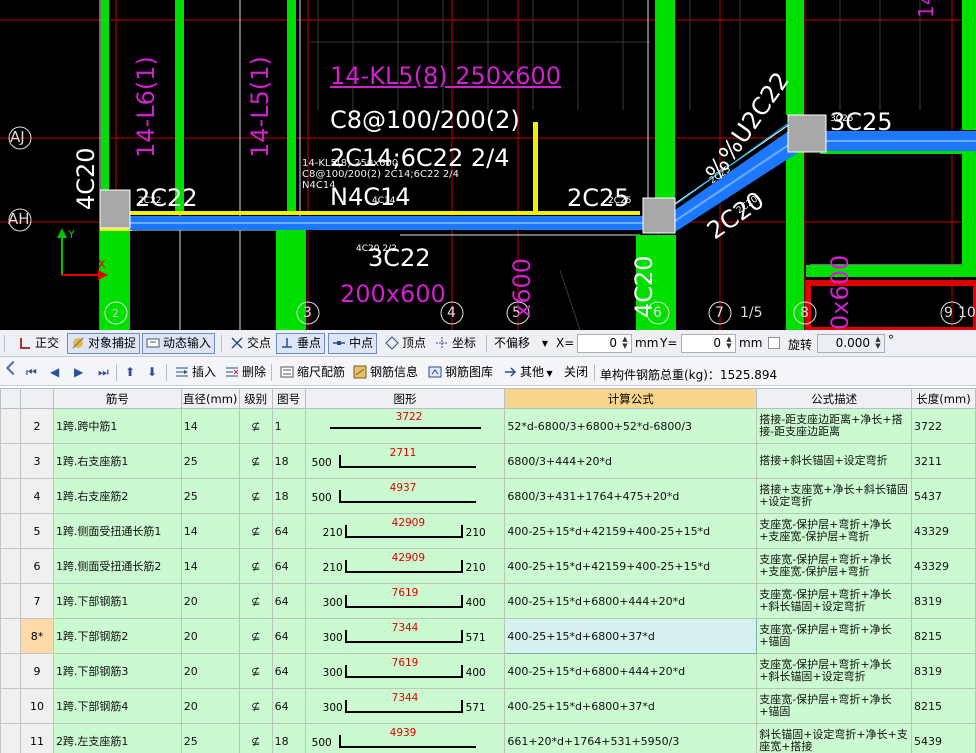  I want to click on col-header-formula: 计算公式, so click(631, 398).